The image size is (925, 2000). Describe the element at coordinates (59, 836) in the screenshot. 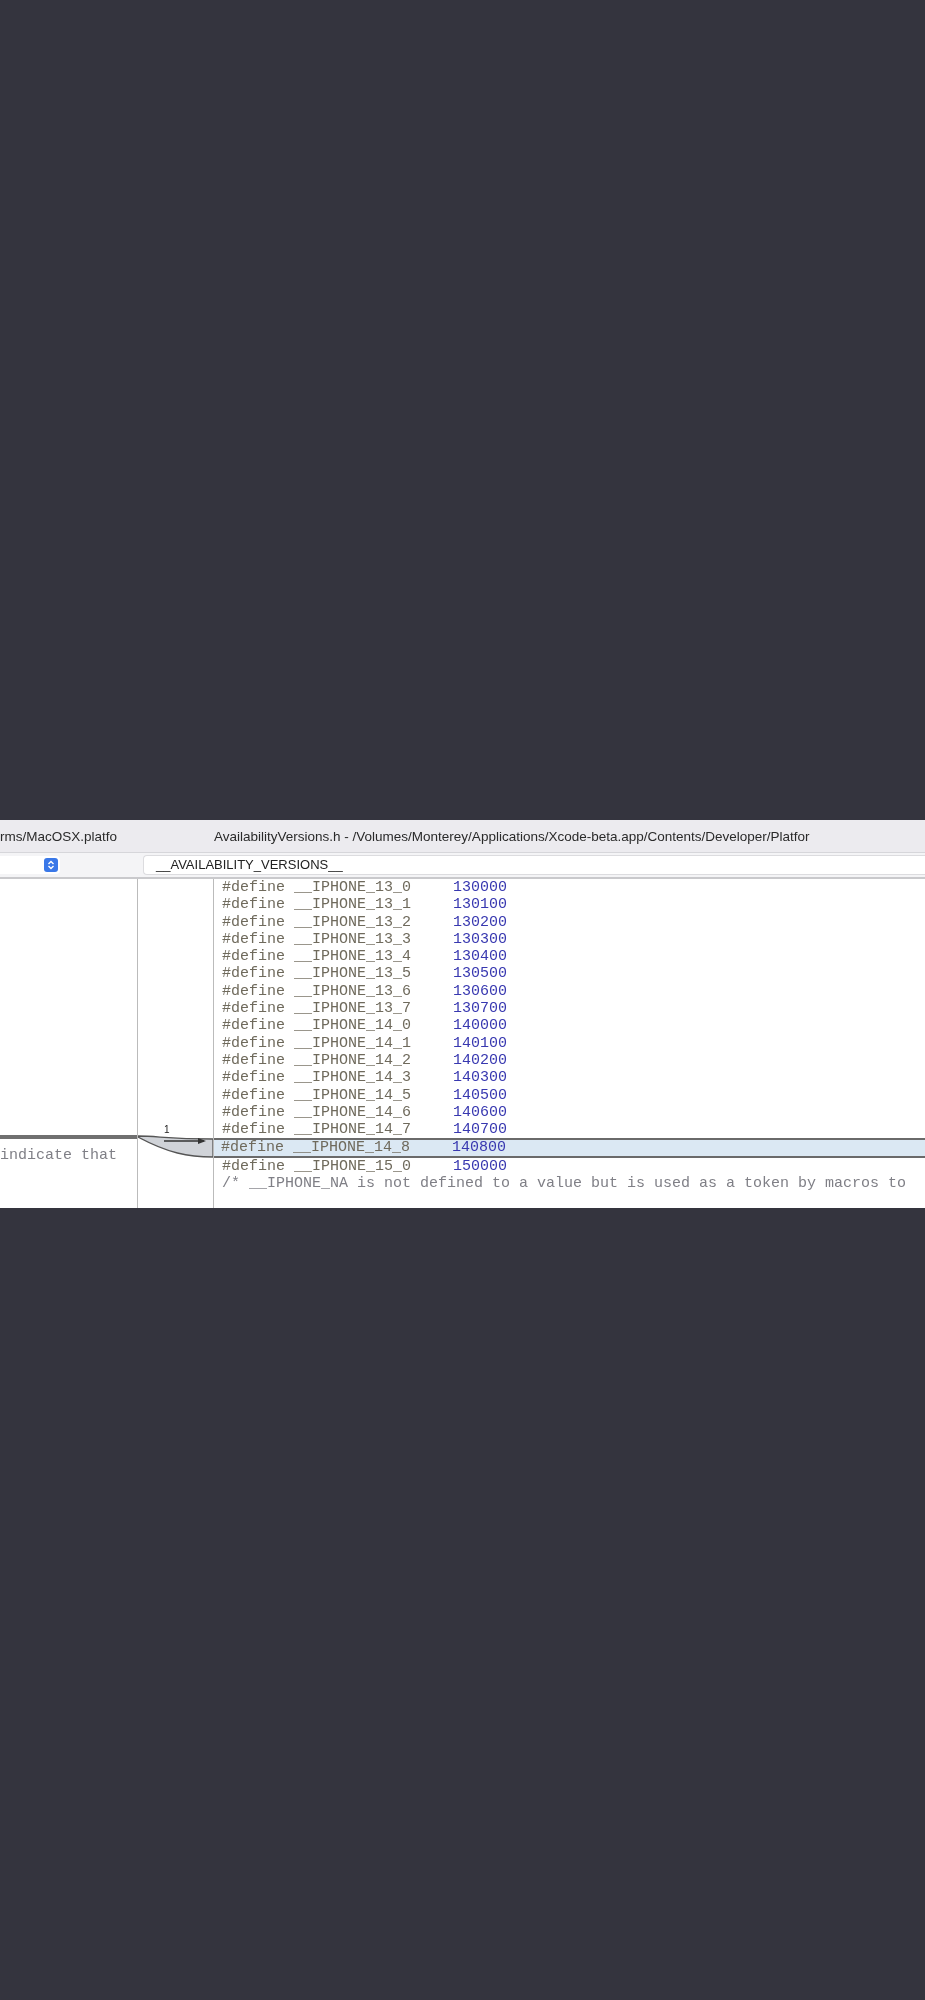

I see `file-path-title: rms/MacOSX.platfo` at that location.